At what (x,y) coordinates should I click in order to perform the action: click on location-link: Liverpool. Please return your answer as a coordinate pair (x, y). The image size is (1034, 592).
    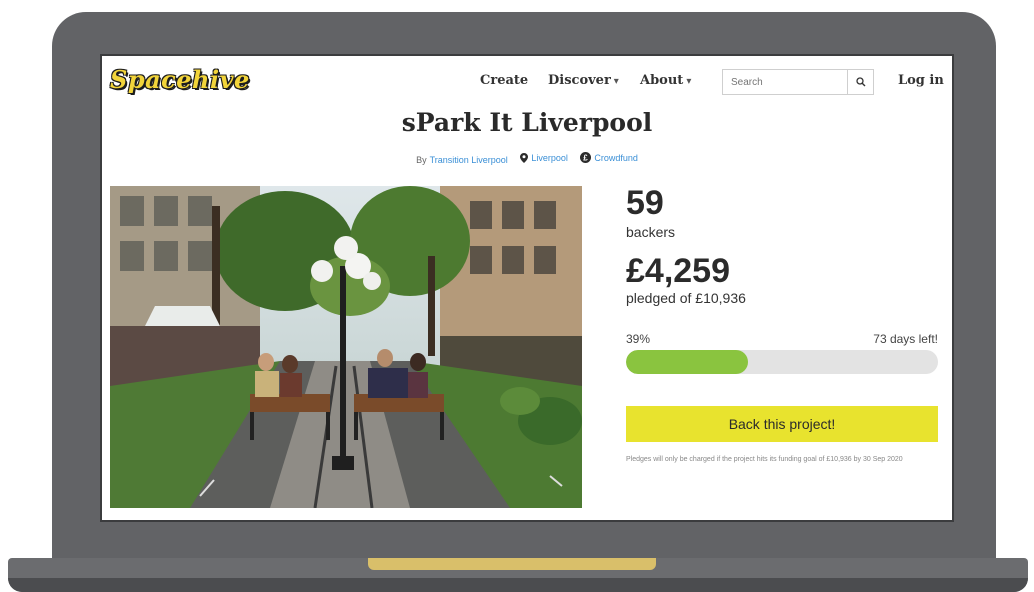
    Looking at the image, I should click on (549, 158).